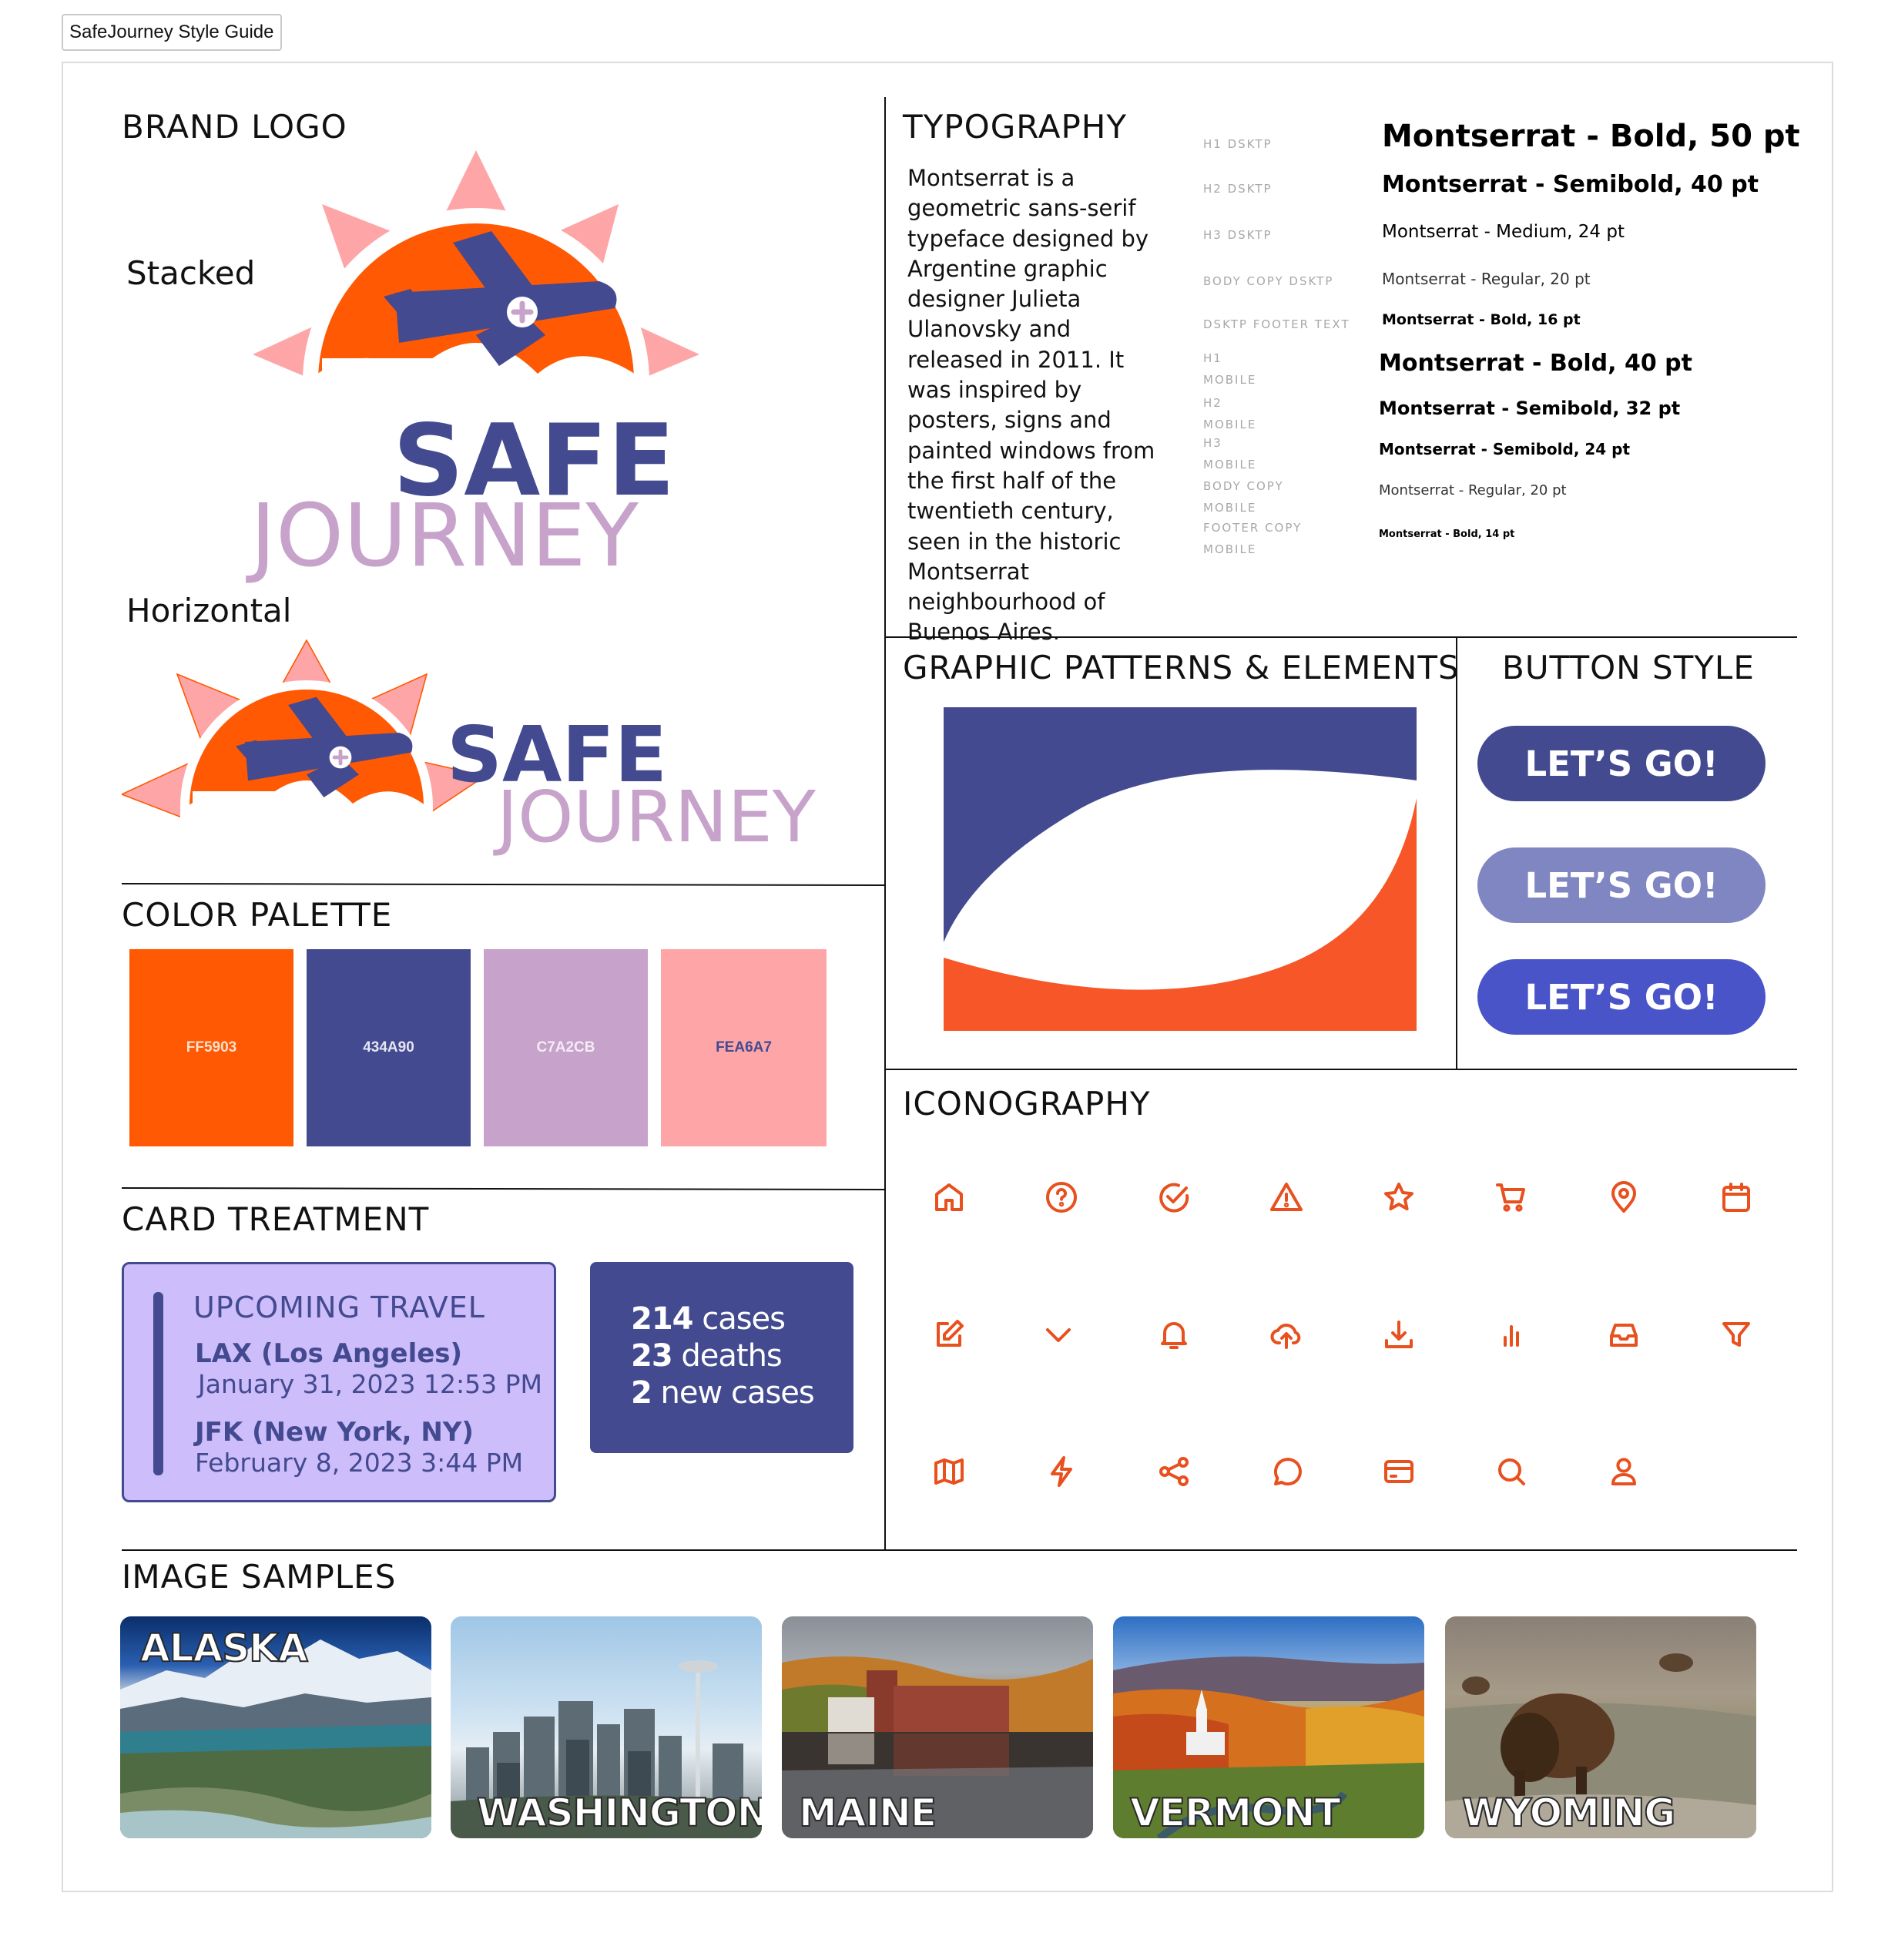 The height and width of the screenshot is (1960, 1898). I want to click on message-circle-icon, so click(1286, 1472).